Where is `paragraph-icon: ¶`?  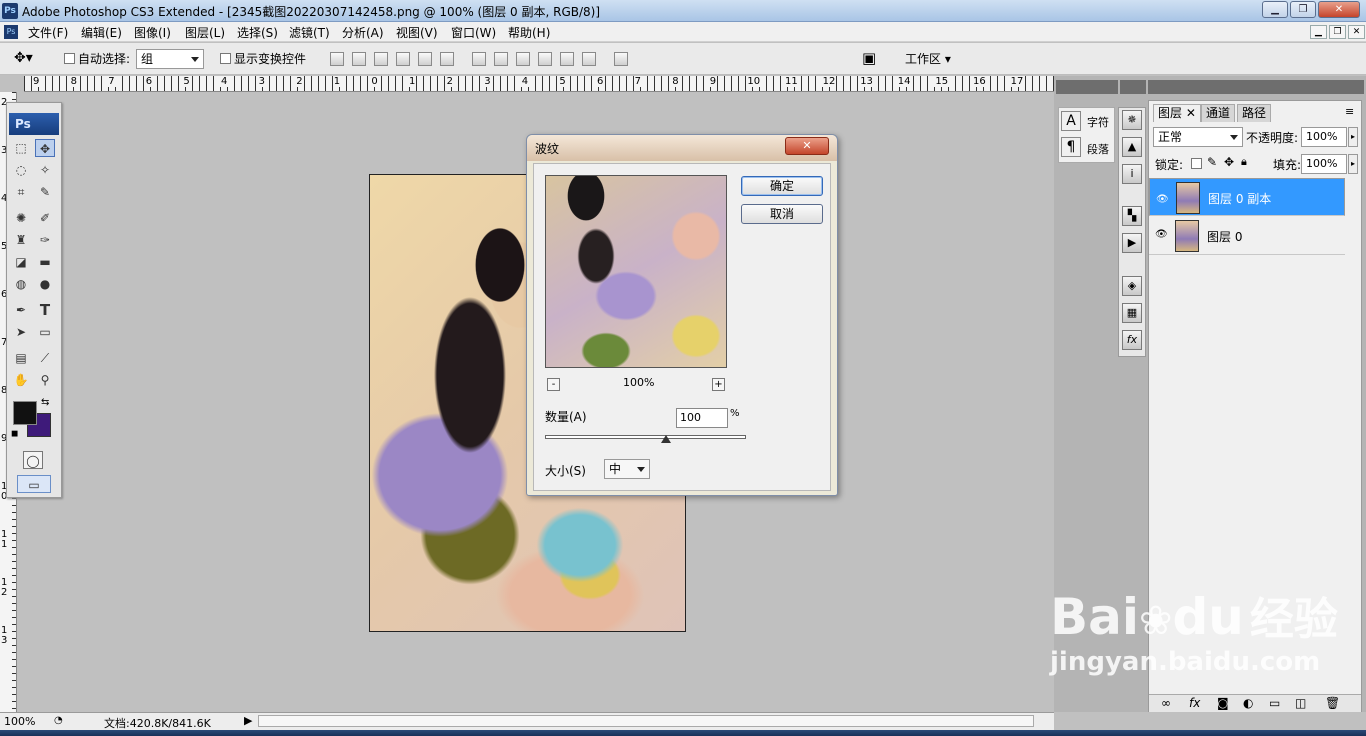
paragraph-icon: ¶ is located at coordinates (1071, 147).